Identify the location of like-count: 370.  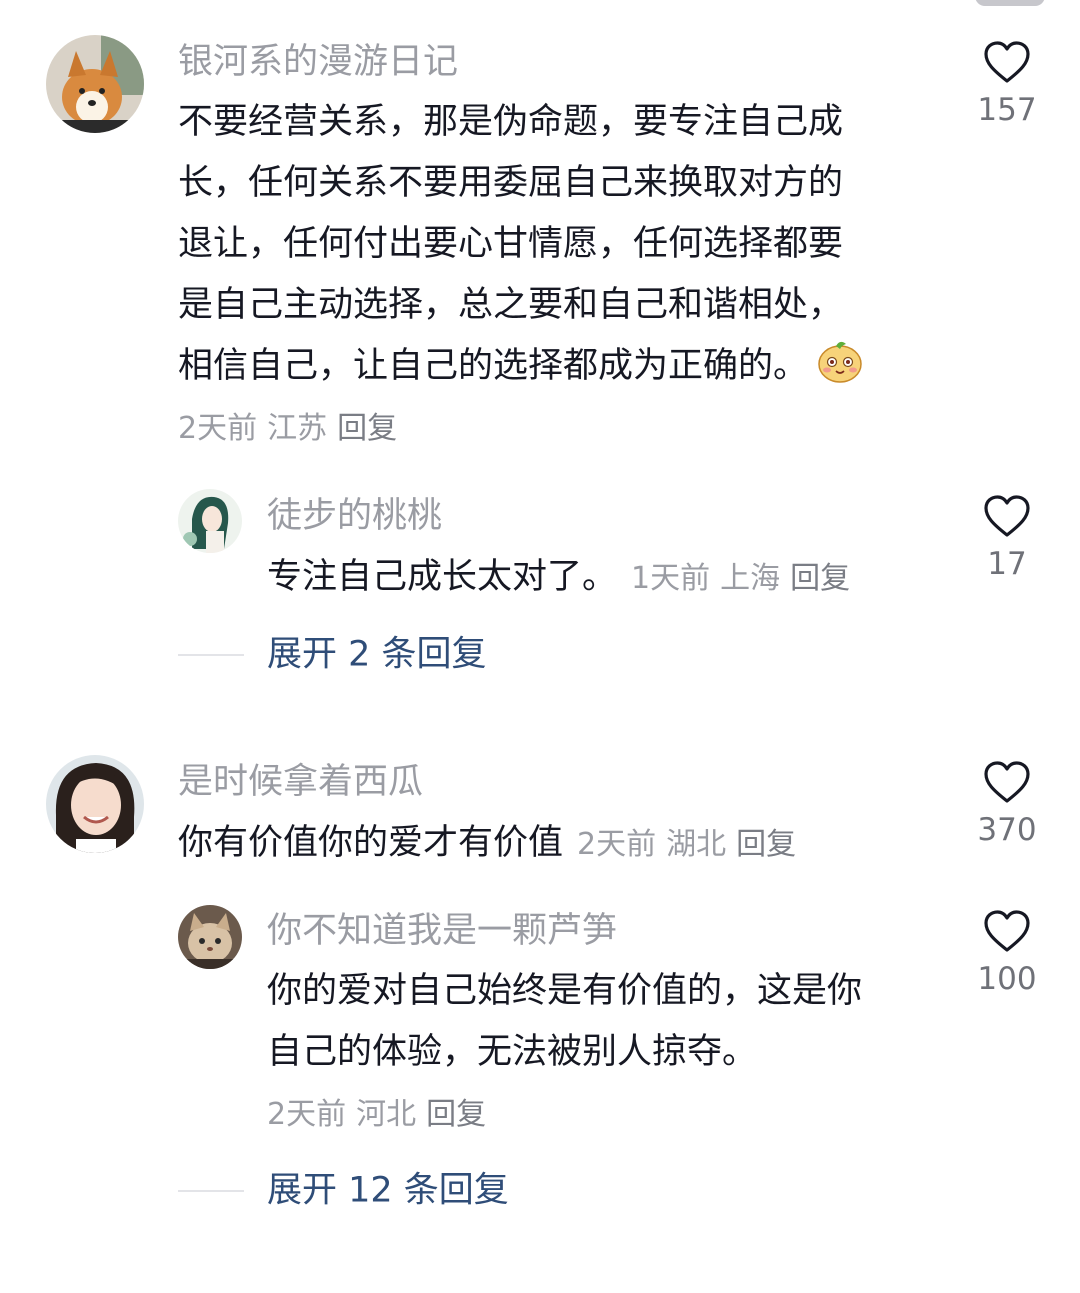
(1007, 830).